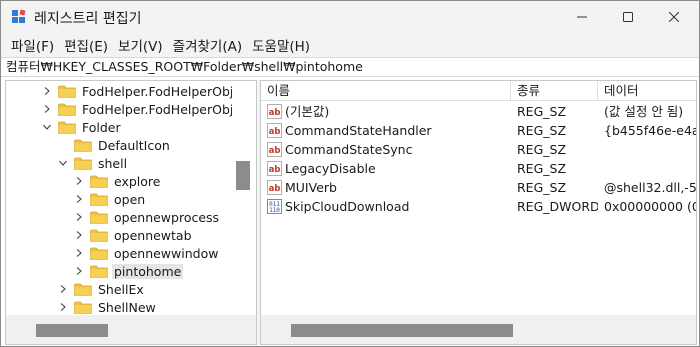 The image size is (700, 347). What do you see at coordinates (478, 149) in the screenshot?
I see `list-row: ab CommandStateSync REG_SZ` at bounding box center [478, 149].